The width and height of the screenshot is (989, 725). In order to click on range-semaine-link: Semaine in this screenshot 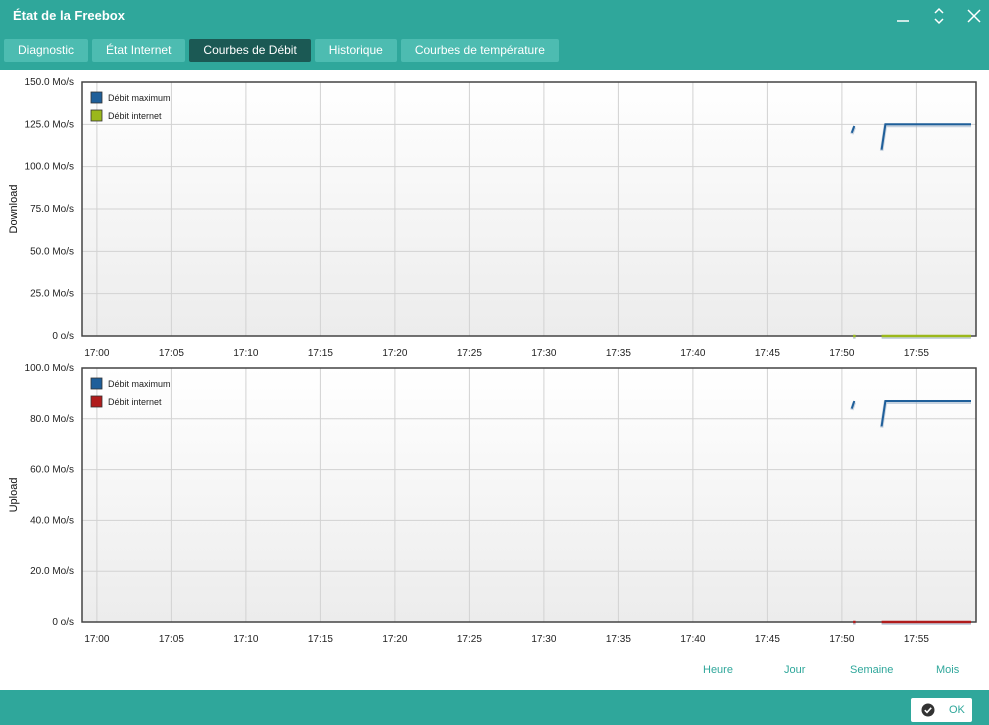, I will do `click(871, 670)`.